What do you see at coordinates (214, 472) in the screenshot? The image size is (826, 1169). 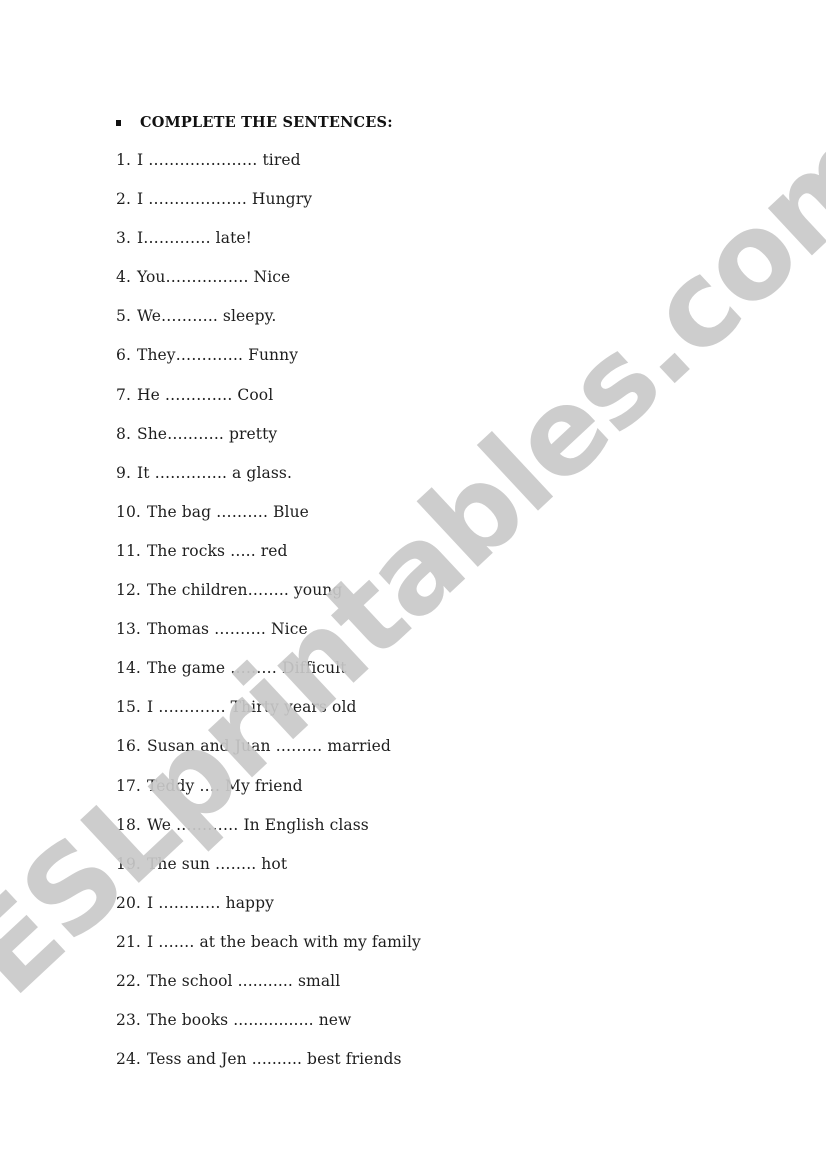 I see `sentence-text: It ………….. a glass.` at bounding box center [214, 472].